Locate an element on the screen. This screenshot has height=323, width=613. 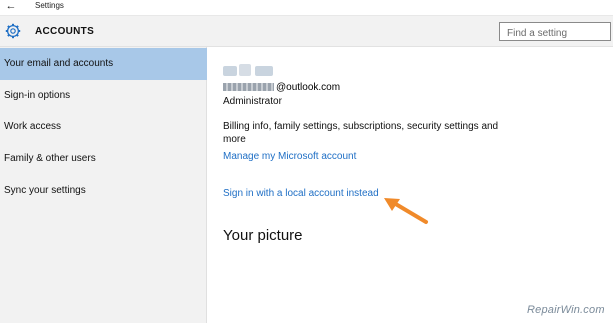
your-picture-heading: Your picture is located at coordinates (263, 235).